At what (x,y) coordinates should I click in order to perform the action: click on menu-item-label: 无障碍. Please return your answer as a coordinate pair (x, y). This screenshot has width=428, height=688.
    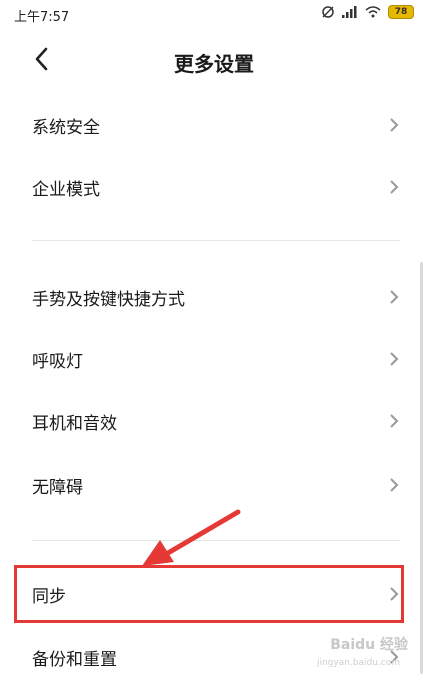
    Looking at the image, I should click on (57, 488).